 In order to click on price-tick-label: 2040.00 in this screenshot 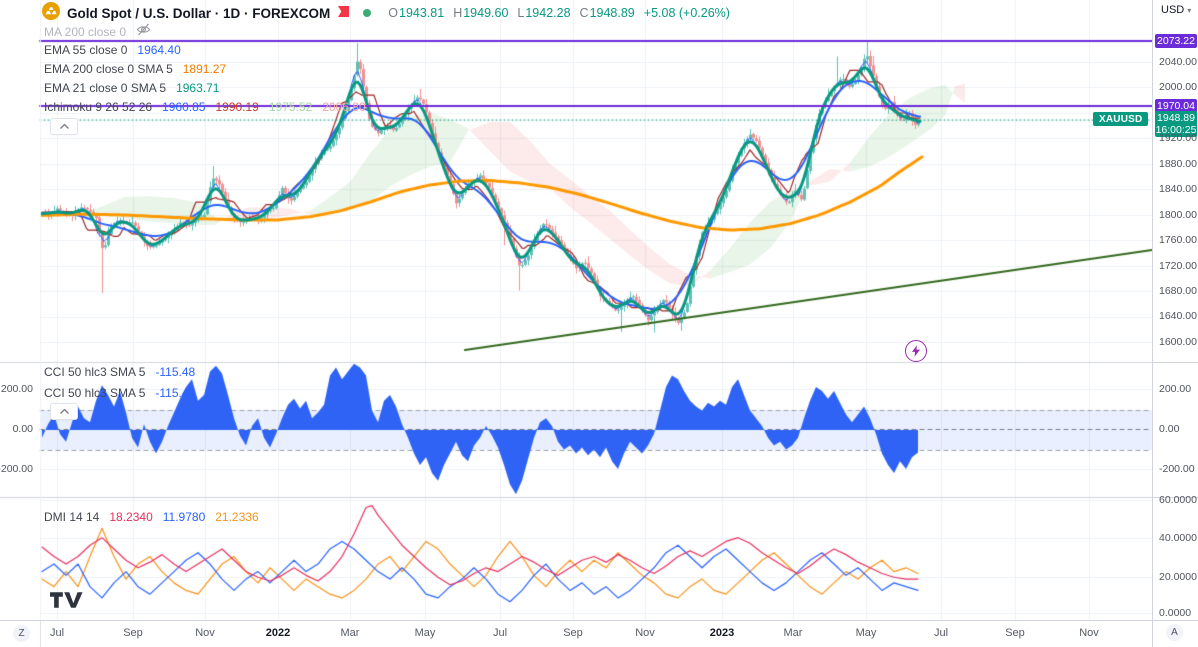, I will do `click(1178, 62)`.